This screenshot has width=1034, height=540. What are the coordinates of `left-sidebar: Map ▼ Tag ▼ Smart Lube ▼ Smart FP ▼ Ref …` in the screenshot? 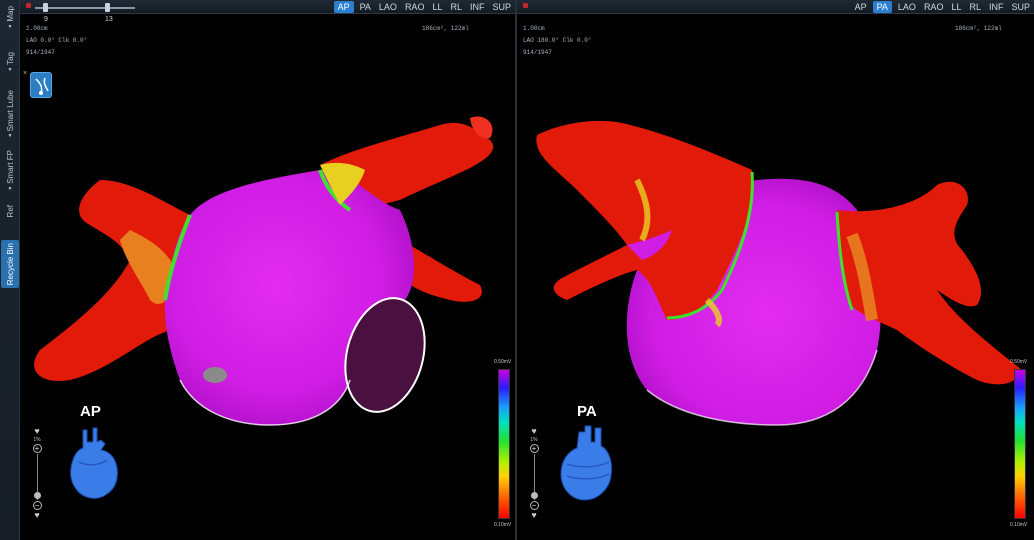 It's located at (10, 270).